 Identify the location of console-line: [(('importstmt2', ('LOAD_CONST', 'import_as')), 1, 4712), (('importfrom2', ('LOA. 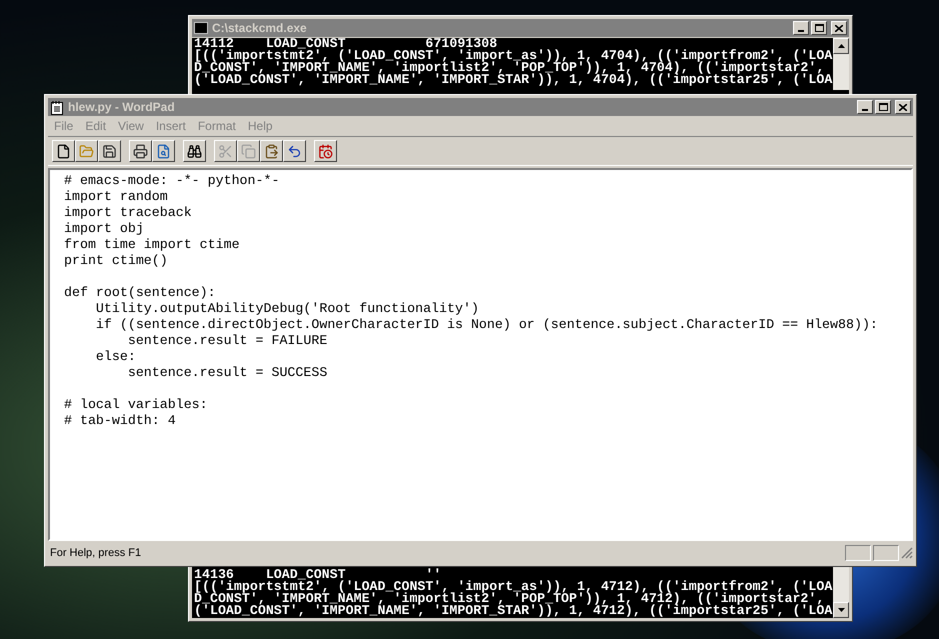
(513, 587).